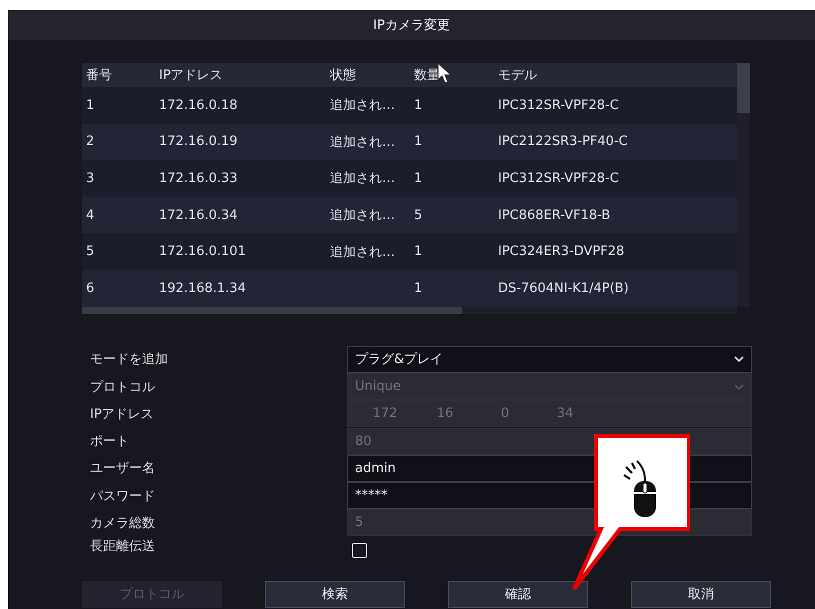 This screenshot has width=815, height=609. Describe the element at coordinates (240, 75) in the screenshot. I see `column-header: IPアドレス` at that location.